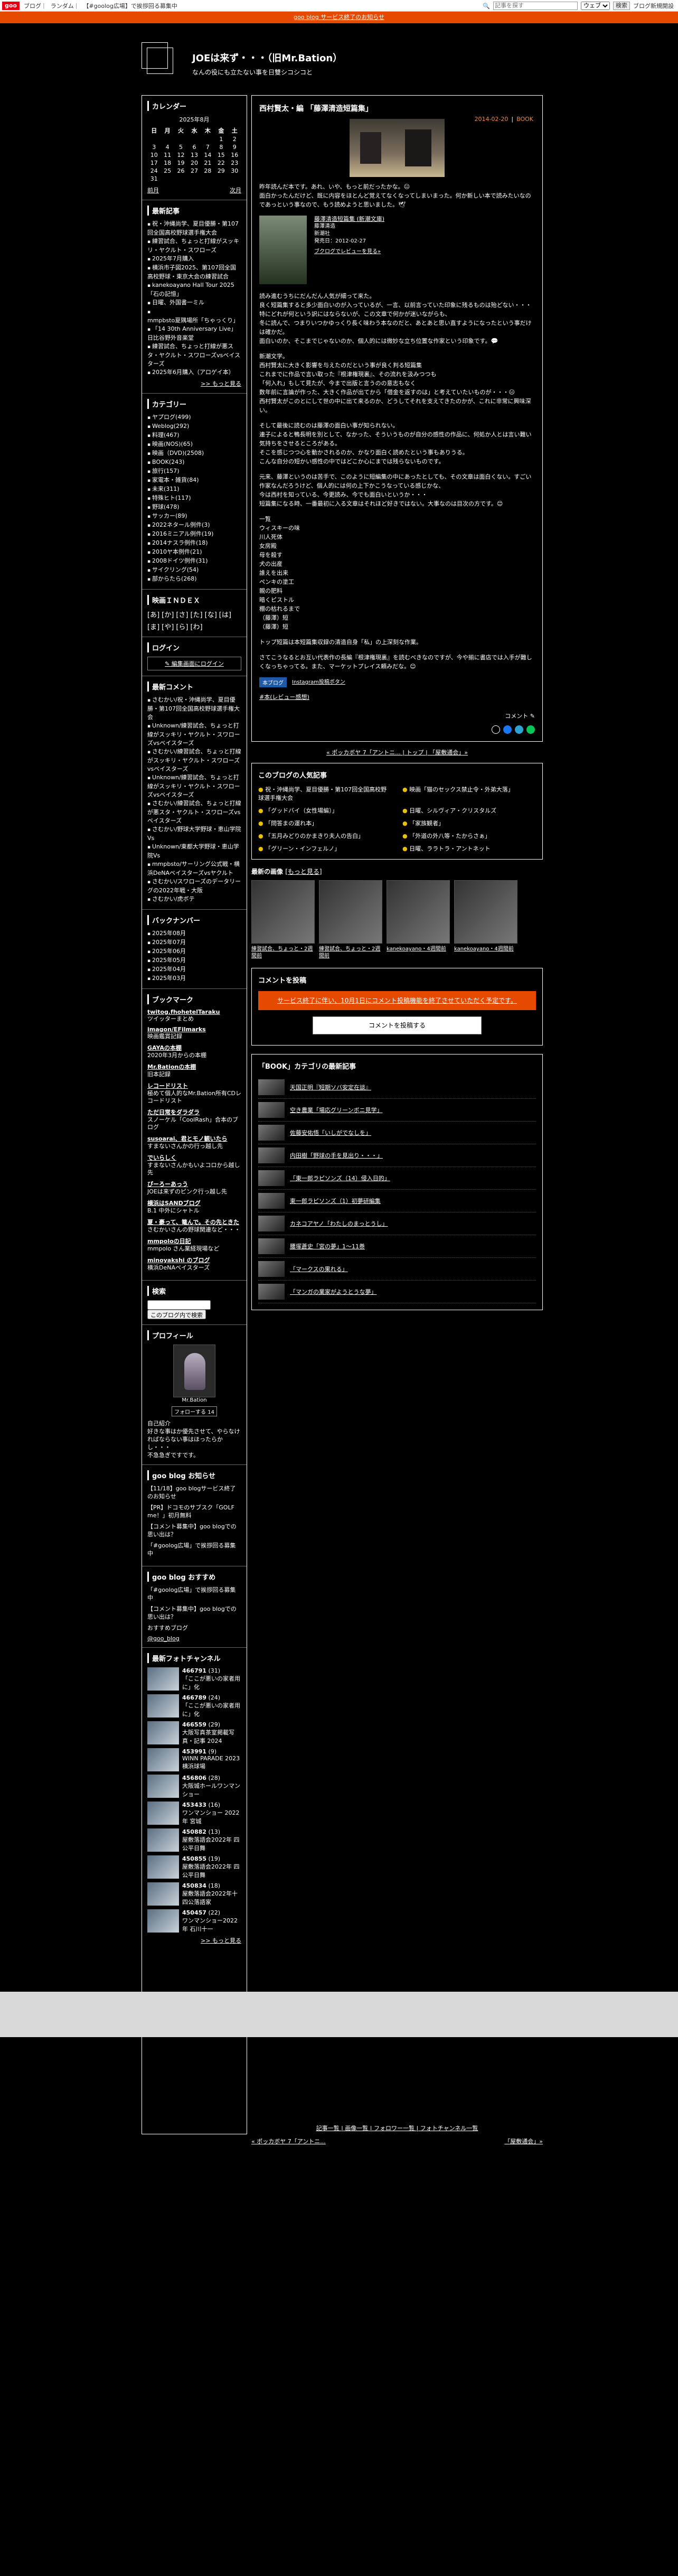 The height and width of the screenshot is (2576, 678). What do you see at coordinates (194, 1511) in the screenshot?
I see `news-item: 【PR】ドコモのサブスク「GOLF me！」初月無料` at bounding box center [194, 1511].